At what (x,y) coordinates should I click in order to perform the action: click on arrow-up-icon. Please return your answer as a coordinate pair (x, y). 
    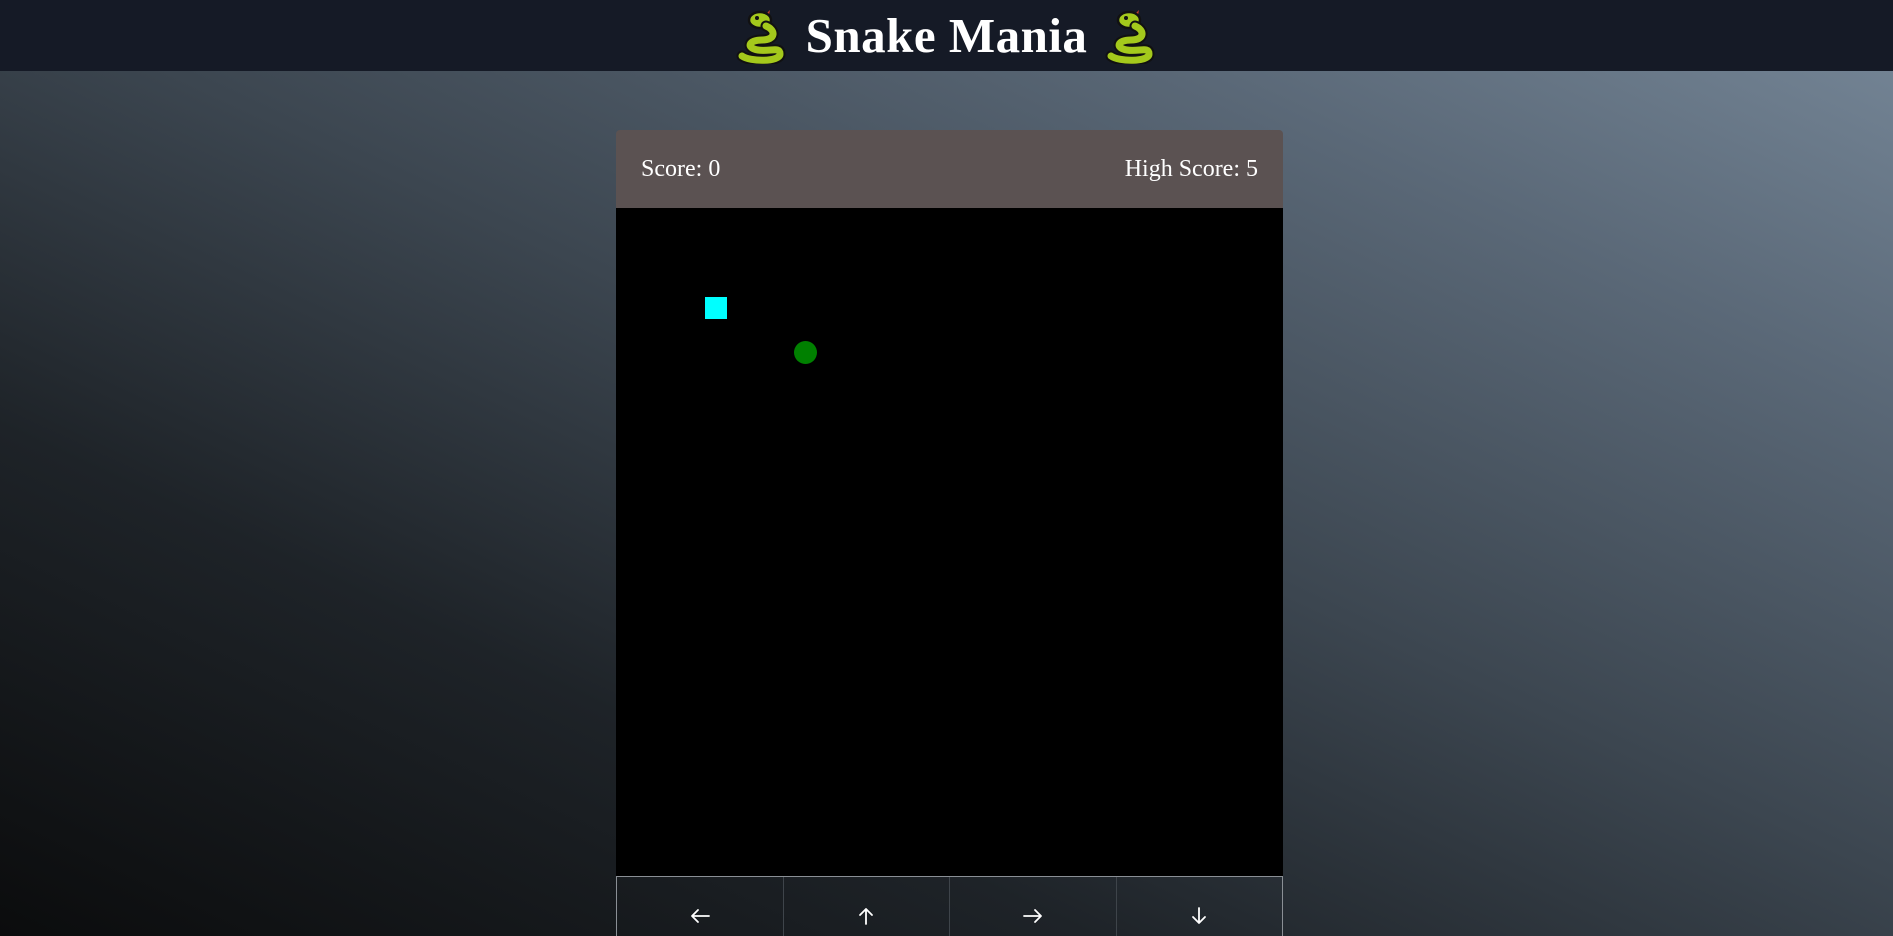
    Looking at the image, I should click on (866, 916).